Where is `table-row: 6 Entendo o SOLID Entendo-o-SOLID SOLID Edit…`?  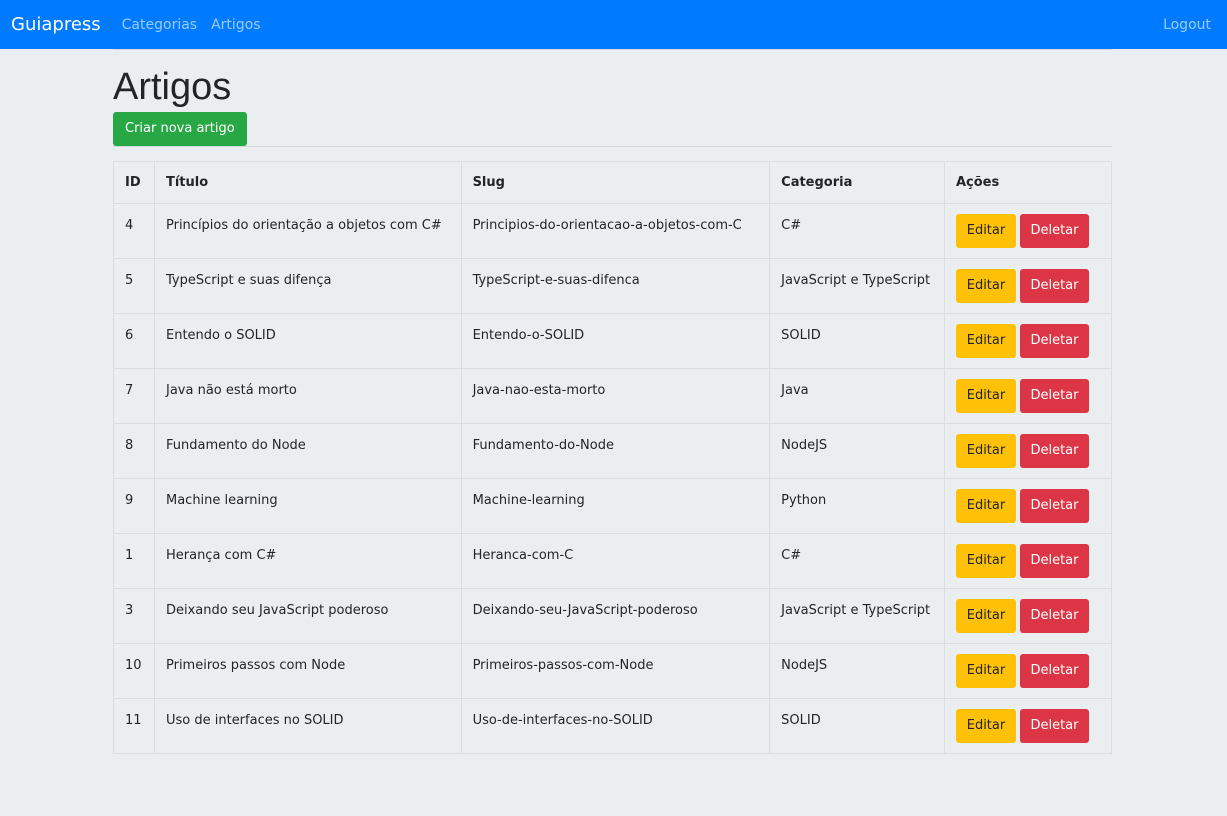
table-row: 6 Entendo o SOLID Entendo-o-SOLID SOLID Edit… is located at coordinates (613, 341).